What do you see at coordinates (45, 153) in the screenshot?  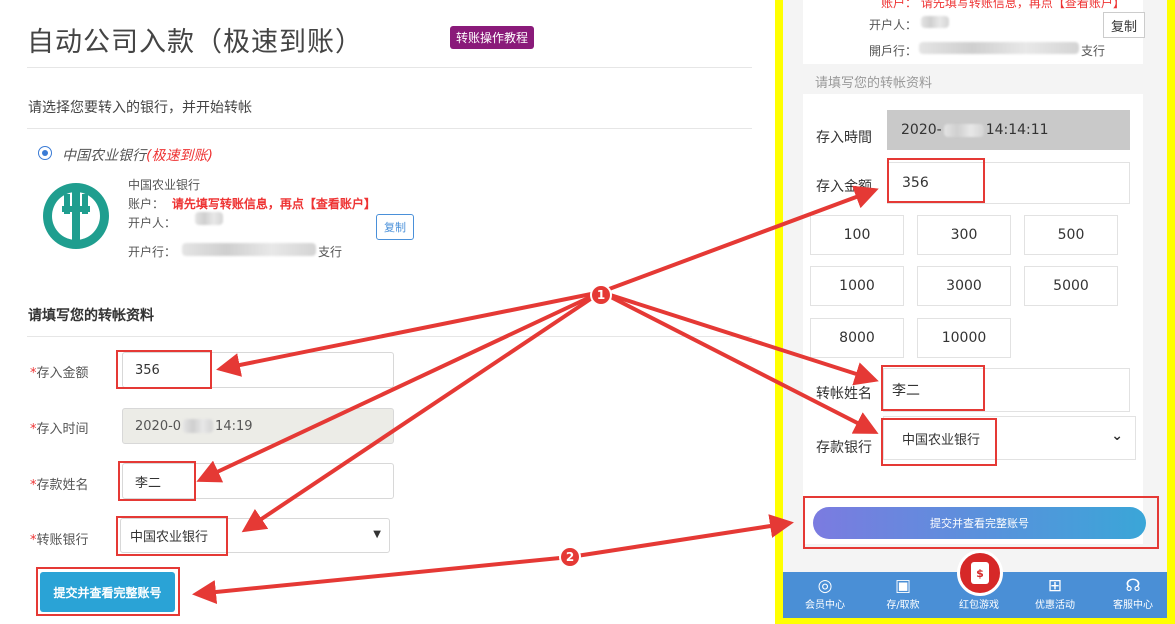 I see `bank-radio` at bounding box center [45, 153].